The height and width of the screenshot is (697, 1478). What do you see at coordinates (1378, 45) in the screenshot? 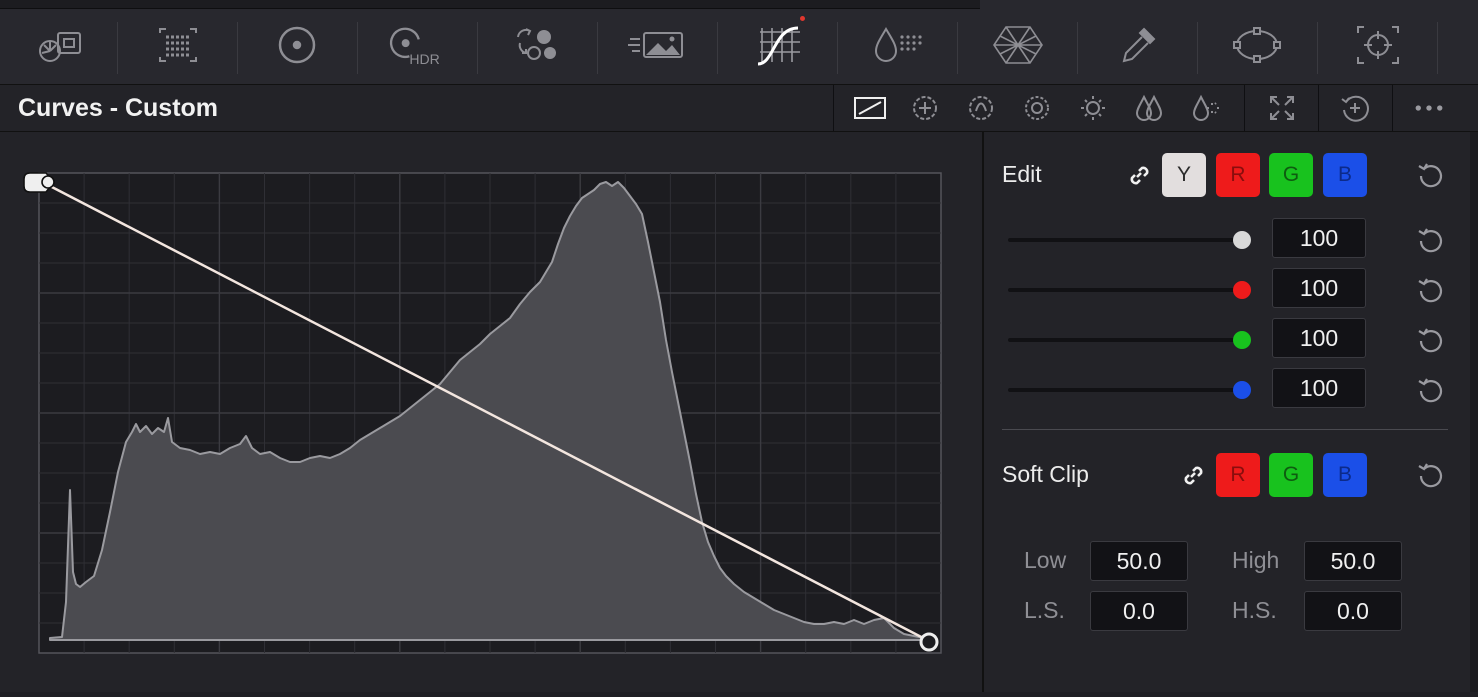
I see `stabilizer-icon` at bounding box center [1378, 45].